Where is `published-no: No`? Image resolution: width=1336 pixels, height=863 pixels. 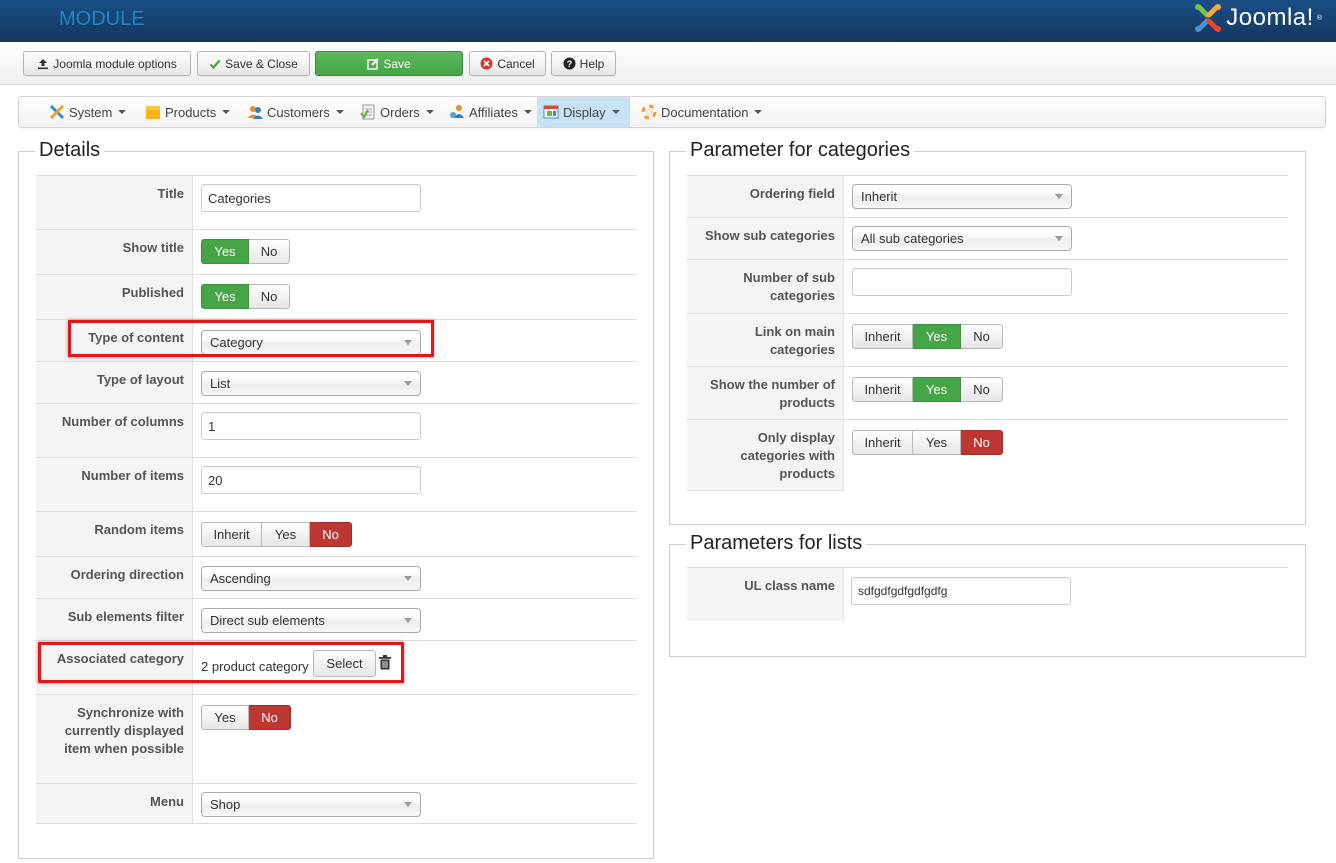 published-no: No is located at coordinates (269, 296).